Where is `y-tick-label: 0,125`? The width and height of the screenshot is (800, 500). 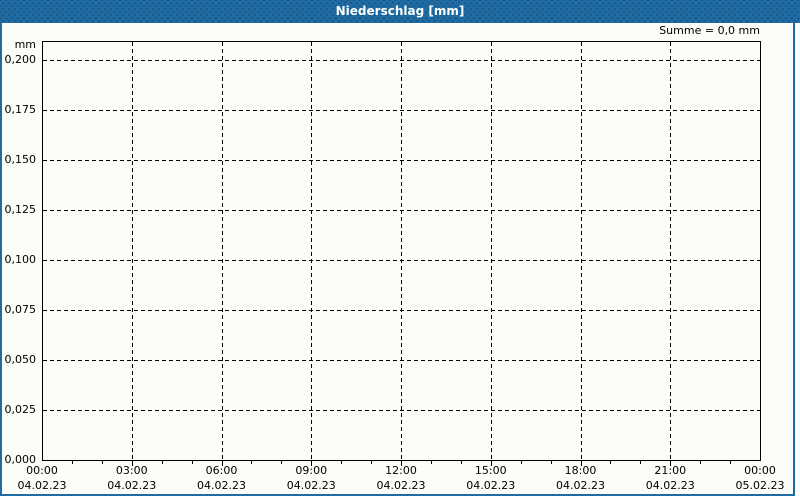 y-tick-label: 0,125 is located at coordinates (20, 209).